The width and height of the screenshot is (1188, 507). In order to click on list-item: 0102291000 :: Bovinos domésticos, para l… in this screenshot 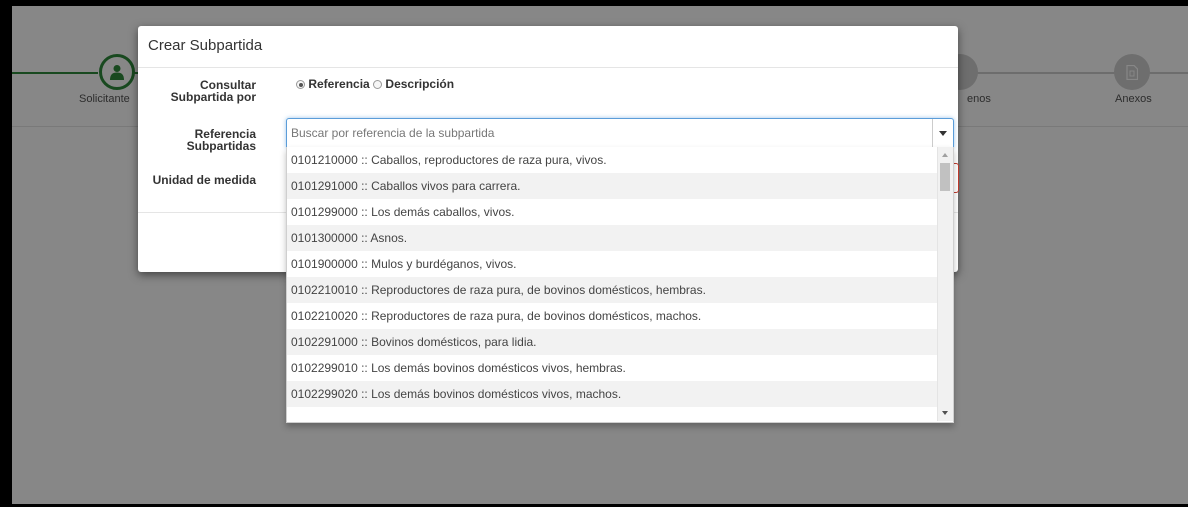, I will do `click(612, 342)`.